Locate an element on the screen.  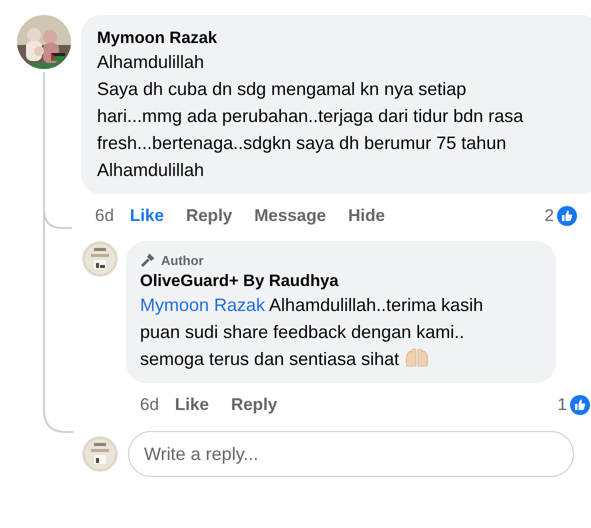
mention-link: Mymoon Razak is located at coordinates (203, 305).